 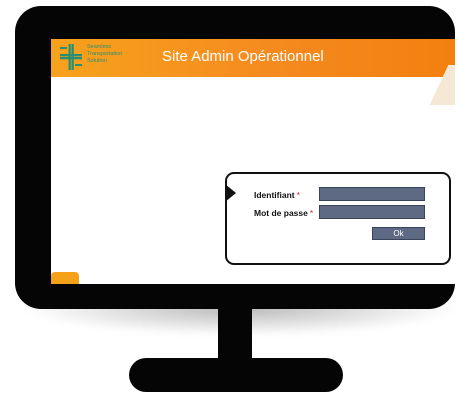 I want to click on login-panel: Identifiant * Mot de passe * Ok, so click(x=338, y=218).